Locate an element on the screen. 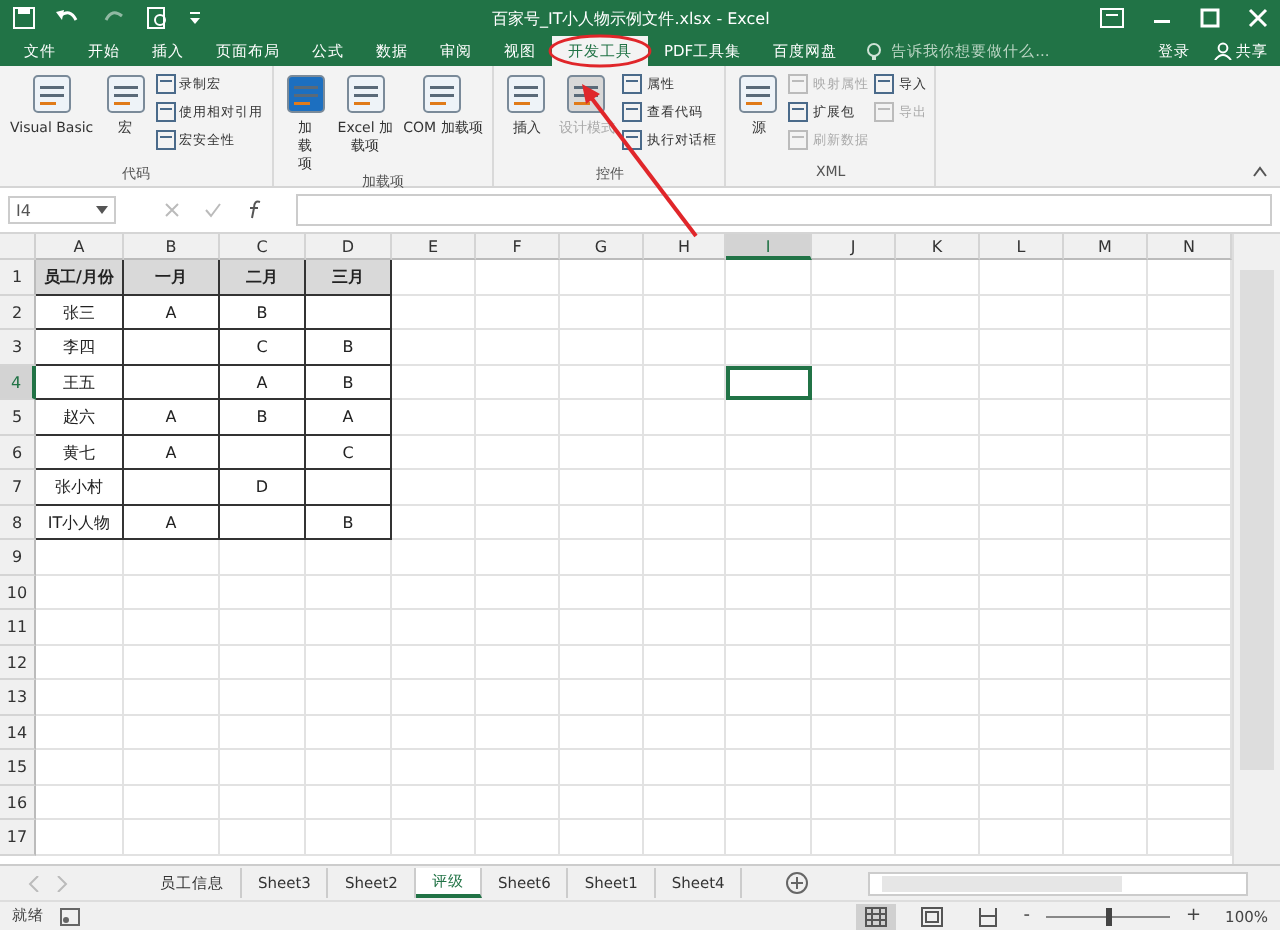 The width and height of the screenshot is (1280, 930). name-box: I4 is located at coordinates (62, 210).